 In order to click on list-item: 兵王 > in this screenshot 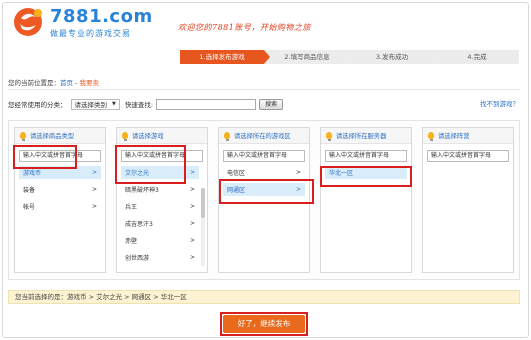, I will do `click(160, 206)`.